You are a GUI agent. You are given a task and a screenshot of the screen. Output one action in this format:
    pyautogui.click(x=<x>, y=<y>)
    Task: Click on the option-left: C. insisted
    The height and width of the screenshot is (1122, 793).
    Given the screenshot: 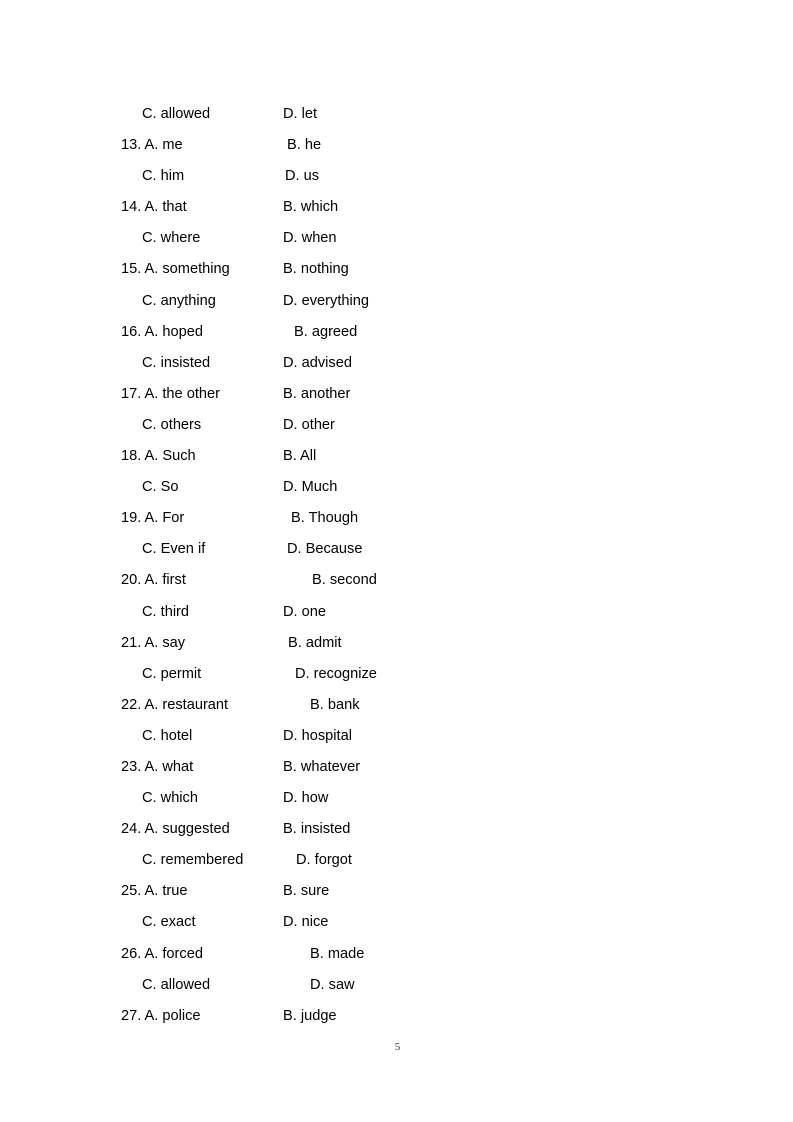 What is the action you would take?
    pyautogui.click(x=176, y=362)
    